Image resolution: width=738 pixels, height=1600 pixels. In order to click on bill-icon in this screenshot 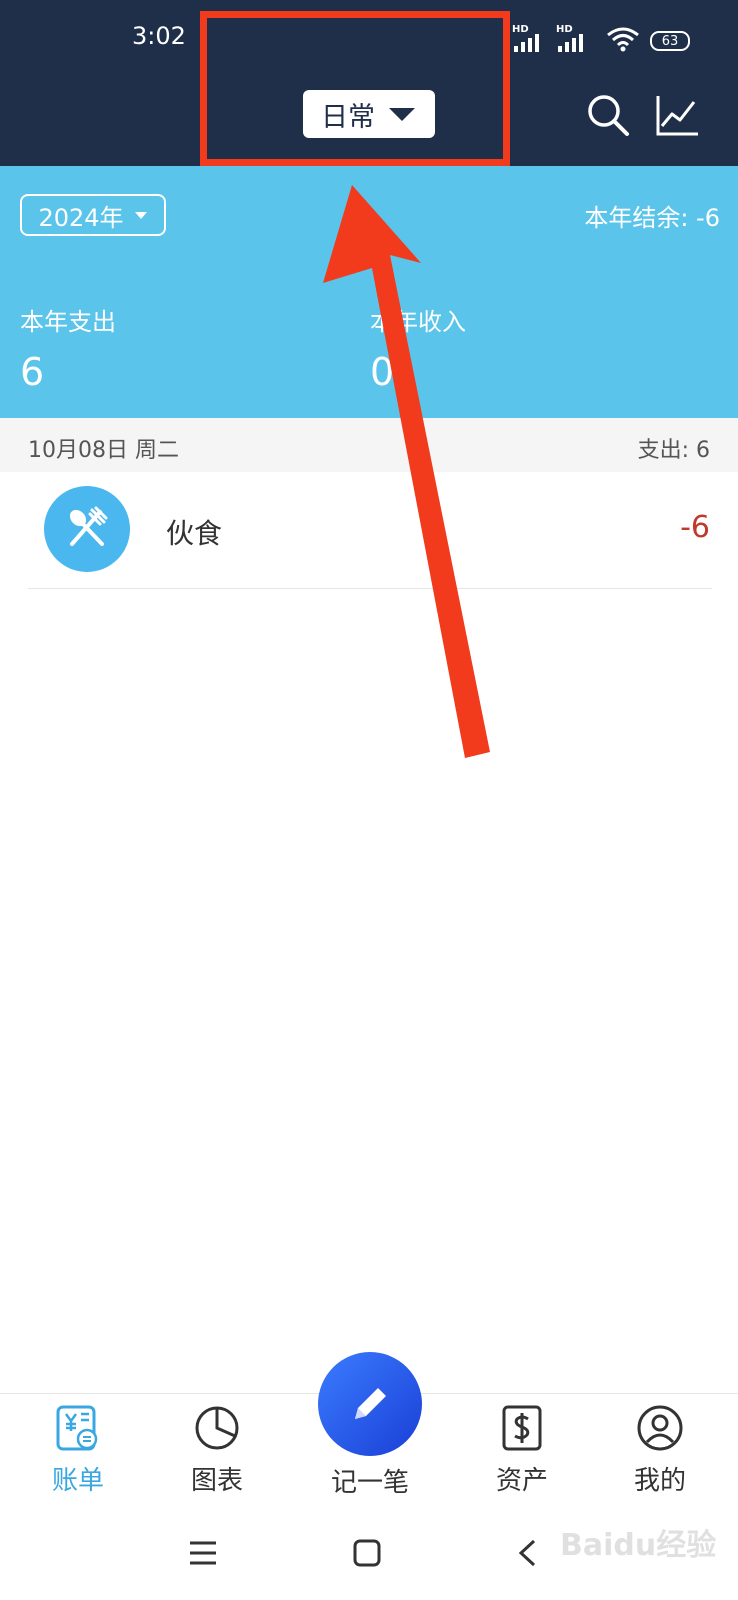, I will do `click(77, 1428)`.